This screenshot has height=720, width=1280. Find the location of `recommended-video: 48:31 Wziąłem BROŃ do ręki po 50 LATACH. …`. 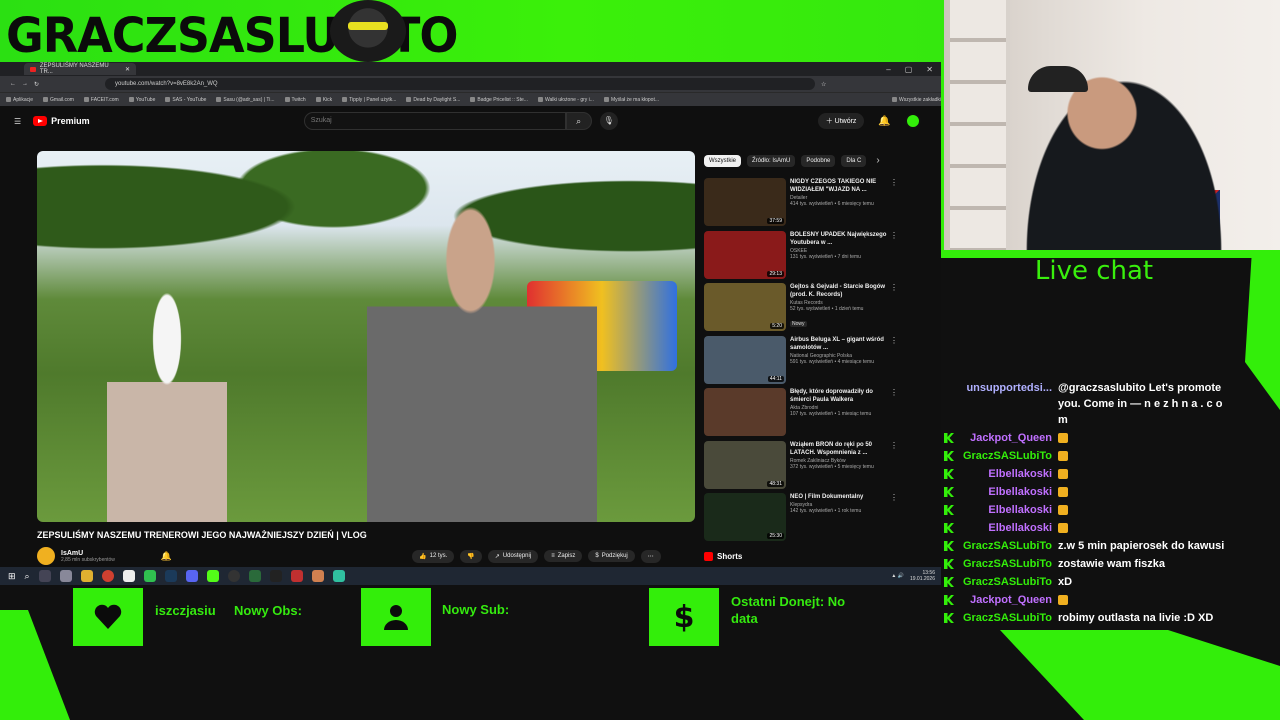

recommended-video: 48:31 Wziąłem BROŃ do ręki po 50 LATACH. … is located at coordinates (804, 466).